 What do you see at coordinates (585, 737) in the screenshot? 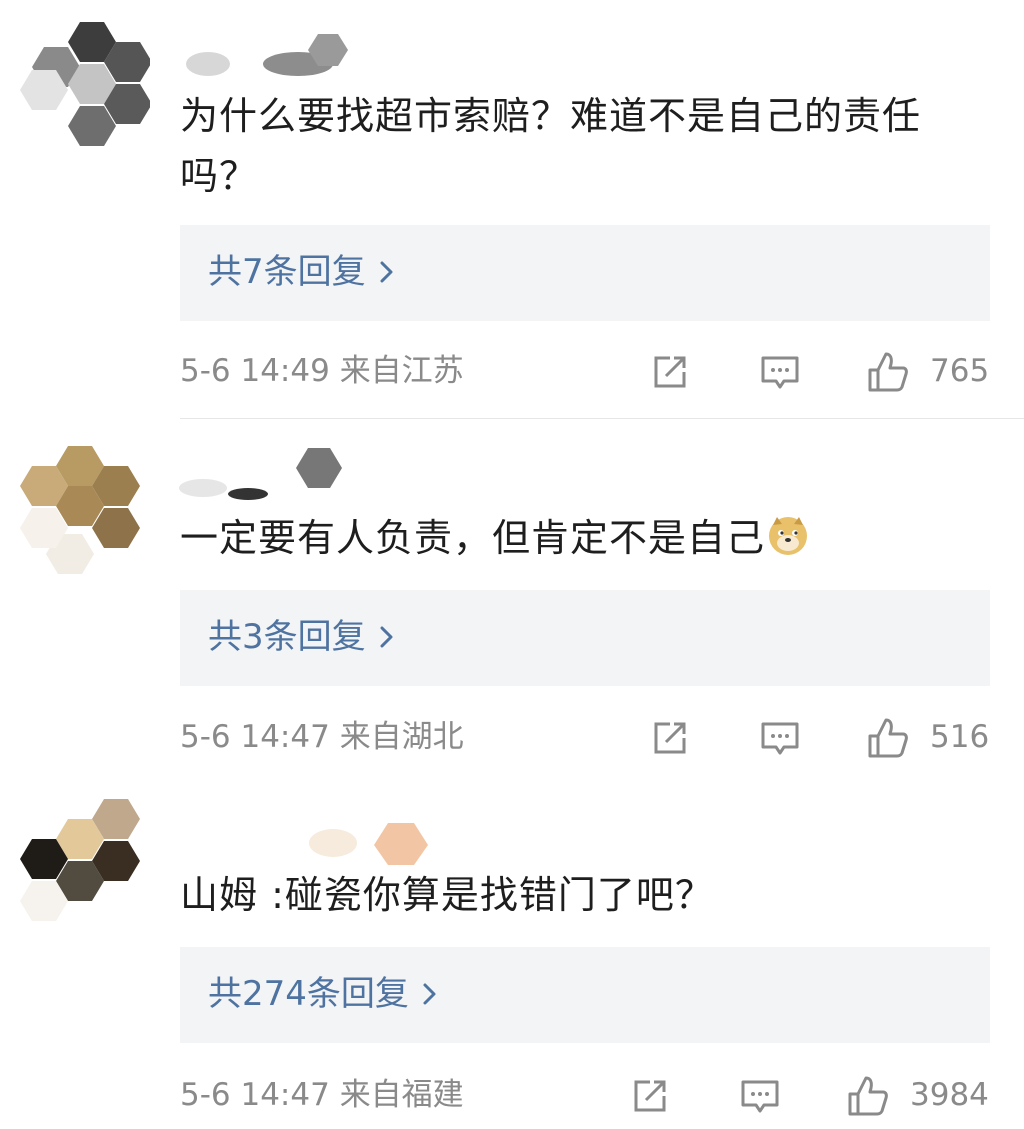
I see `comment-meta: 5-6 14:47 来自湖北 516` at bounding box center [585, 737].